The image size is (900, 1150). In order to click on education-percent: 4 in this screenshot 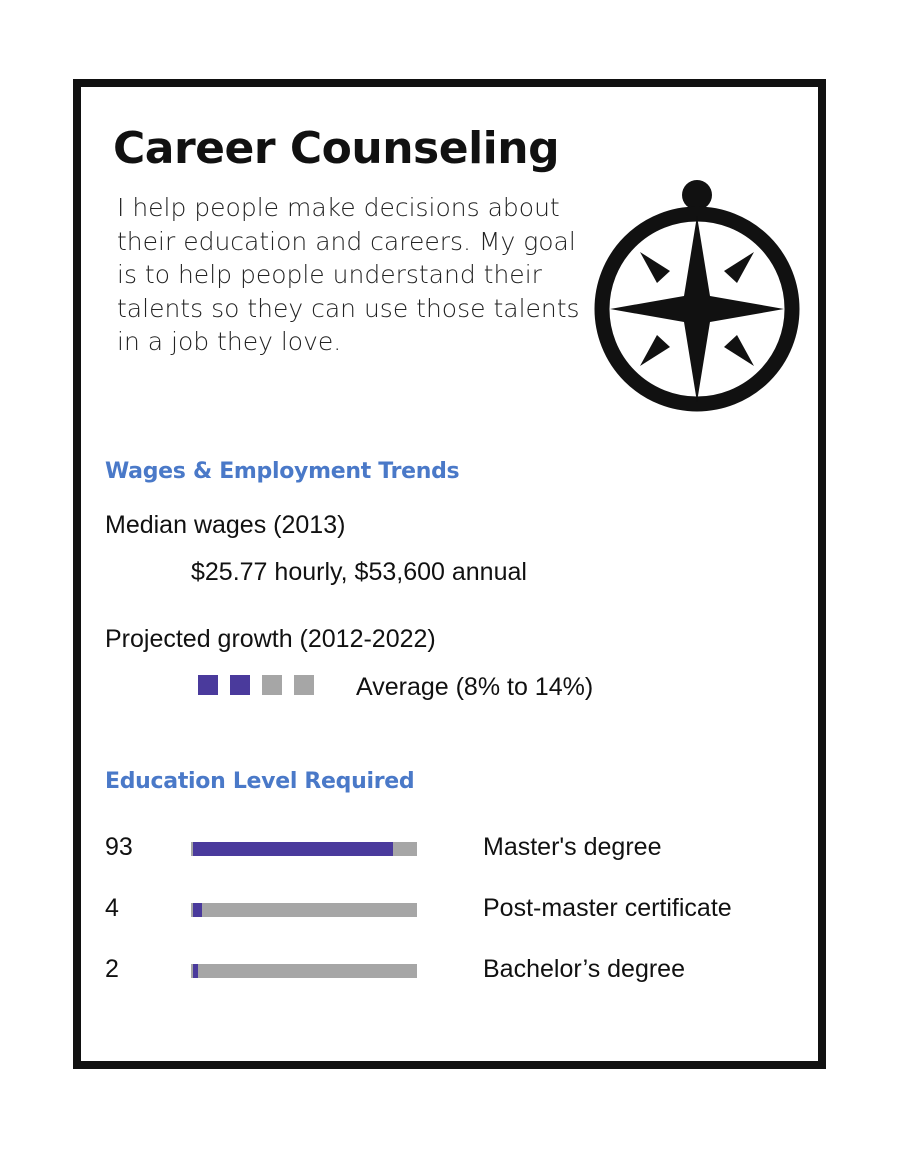, I will do `click(112, 908)`.